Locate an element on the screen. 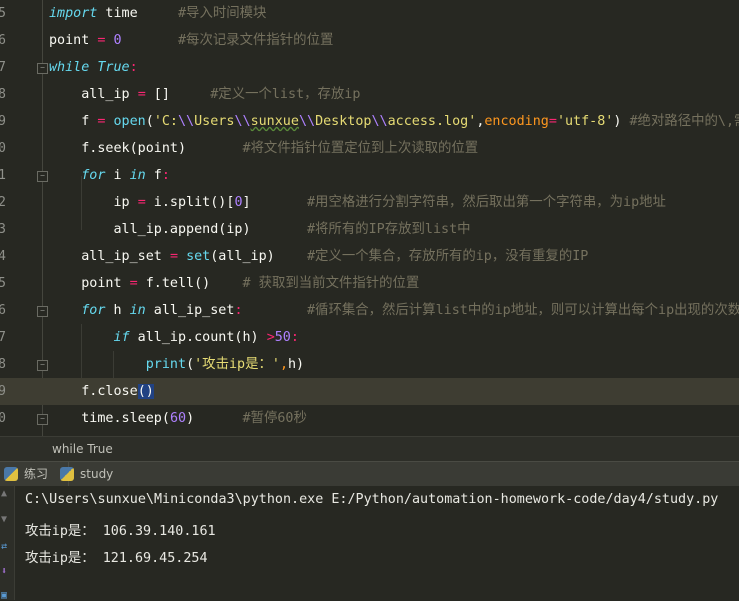  print-icon: ▣ is located at coordinates (6, 595).